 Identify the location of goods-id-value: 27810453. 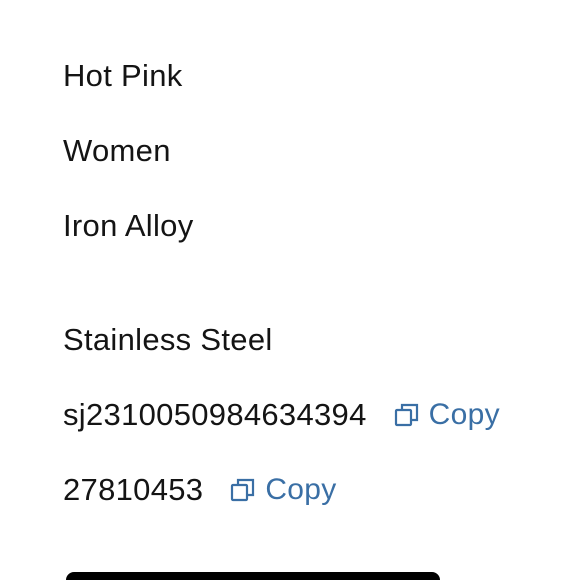
(133, 489).